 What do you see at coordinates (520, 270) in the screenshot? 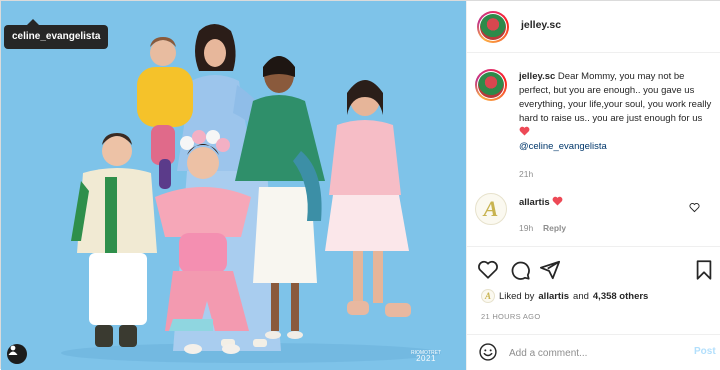
I see `comment-icon` at bounding box center [520, 270].